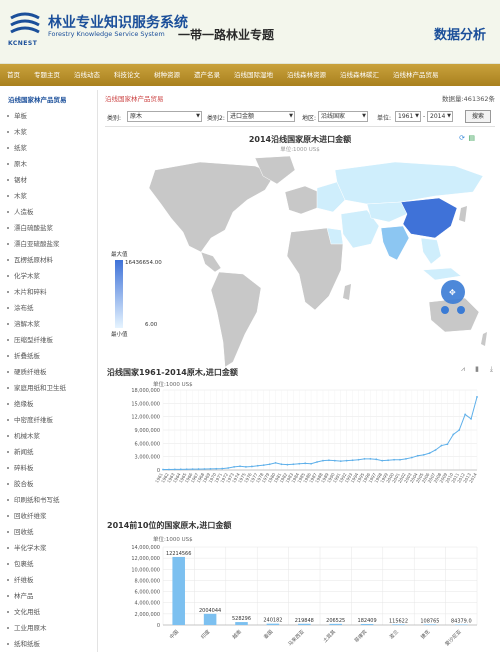 The image size is (500, 652). What do you see at coordinates (445, 310) in the screenshot?
I see `zoom-in-button` at bounding box center [445, 310].